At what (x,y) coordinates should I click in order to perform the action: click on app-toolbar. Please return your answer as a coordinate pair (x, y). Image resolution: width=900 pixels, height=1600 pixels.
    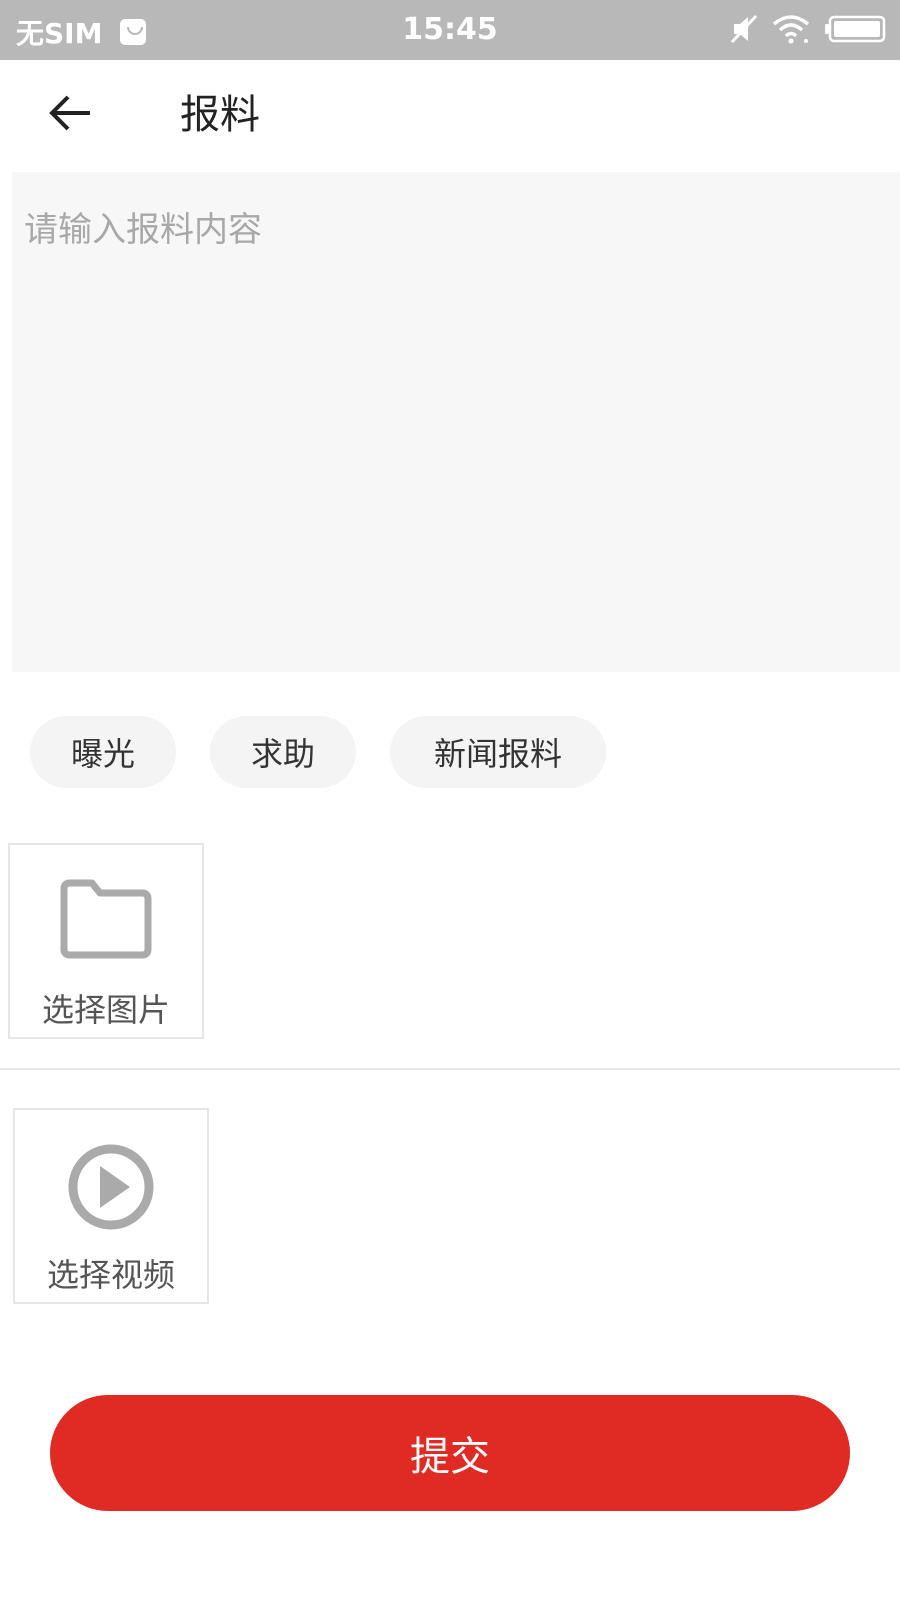
    Looking at the image, I should click on (450, 115).